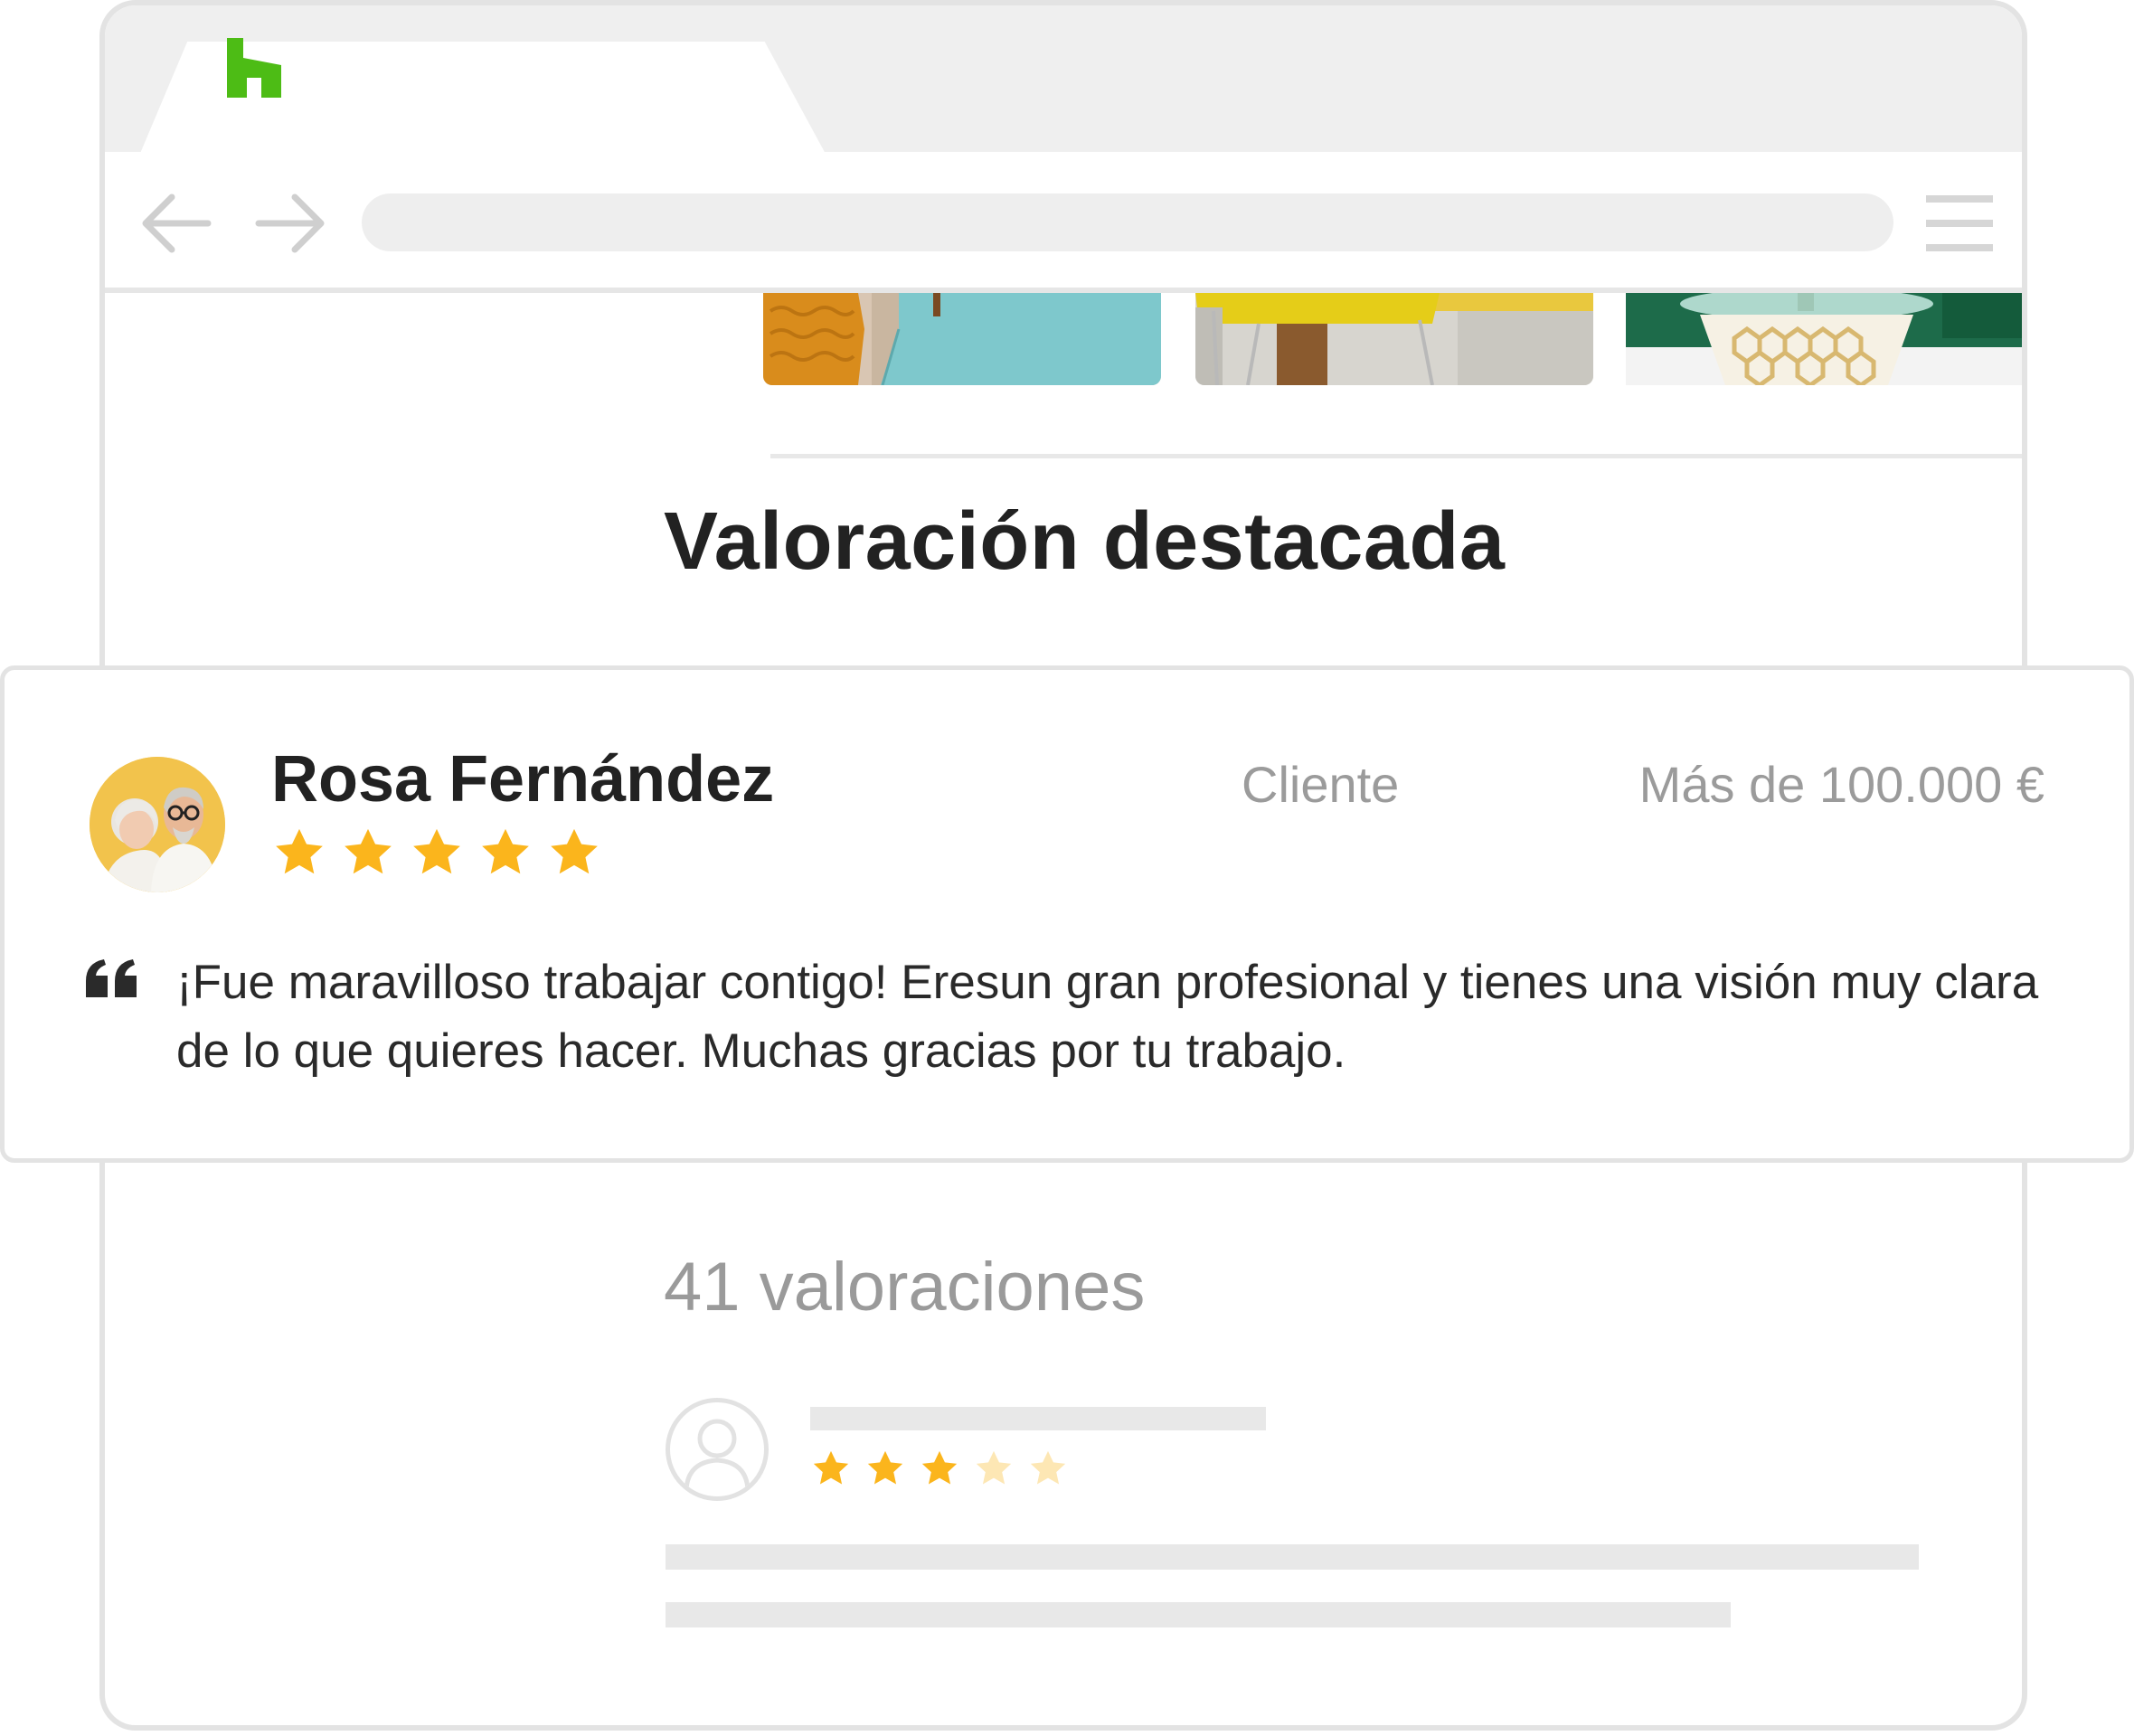 This screenshot has width=2134, height=1736. Describe the element at coordinates (1841, 785) in the screenshot. I see `project-budget: Más de 100.000 €` at that location.